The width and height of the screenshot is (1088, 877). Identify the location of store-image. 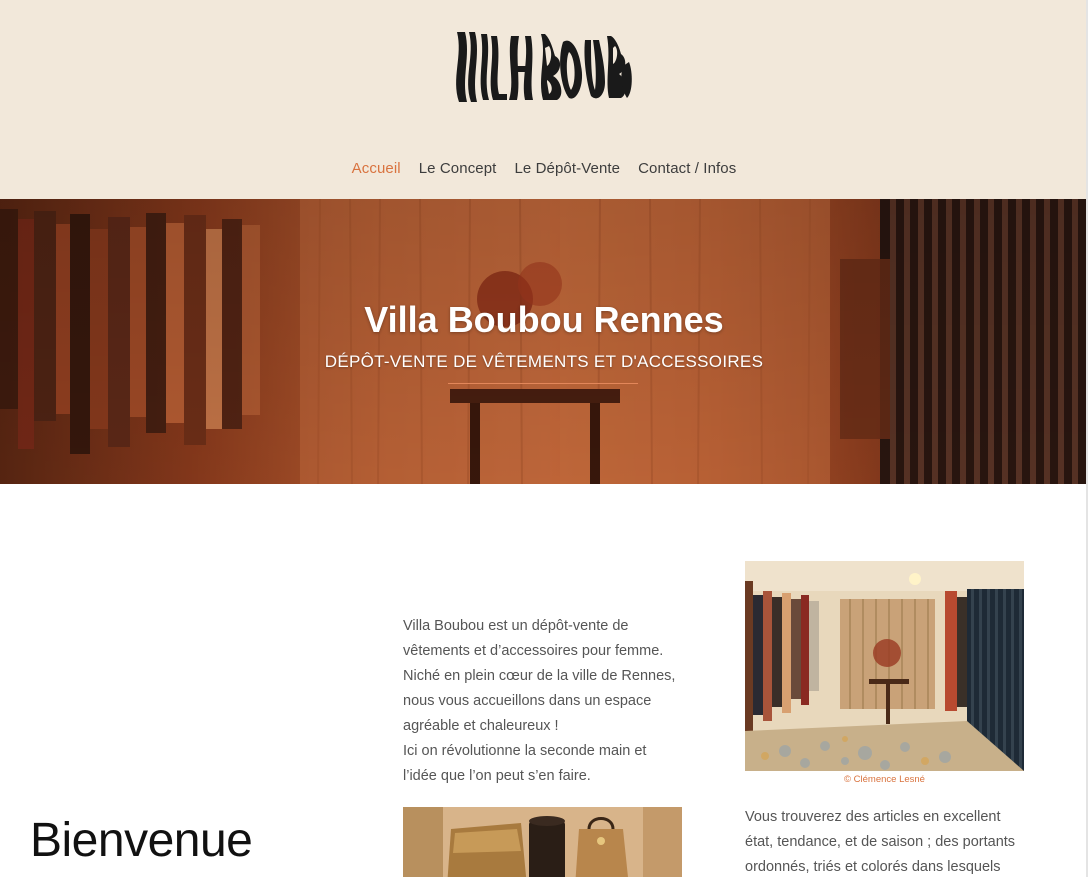
(884, 666).